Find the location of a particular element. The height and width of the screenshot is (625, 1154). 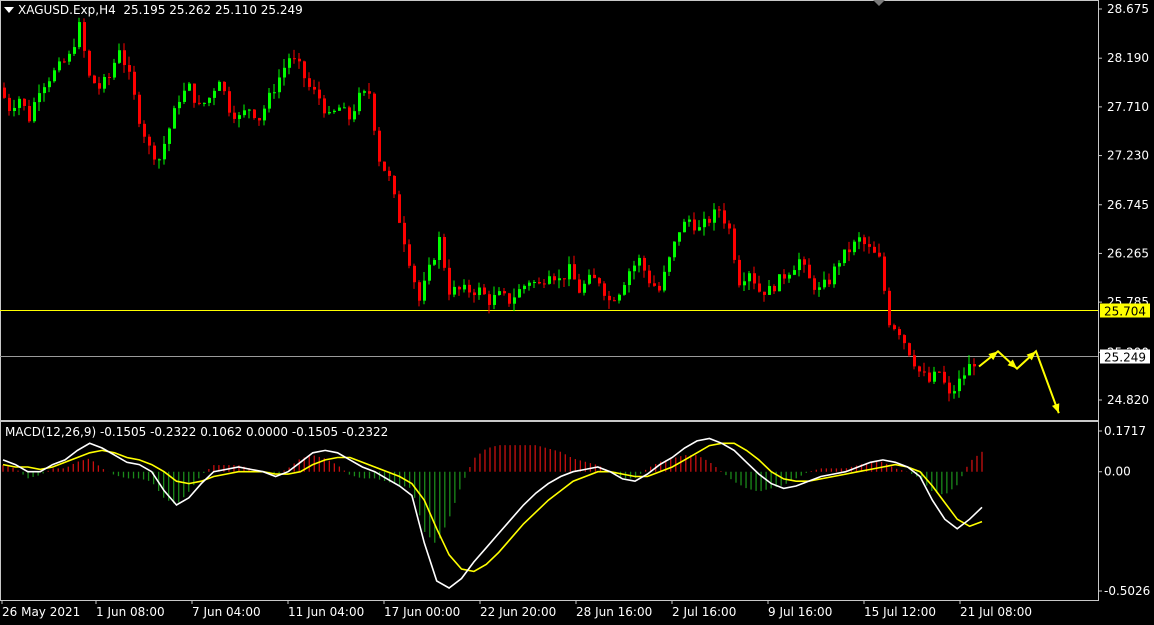

time-tick-label: 7 Jun 04:00 is located at coordinates (226, 612).